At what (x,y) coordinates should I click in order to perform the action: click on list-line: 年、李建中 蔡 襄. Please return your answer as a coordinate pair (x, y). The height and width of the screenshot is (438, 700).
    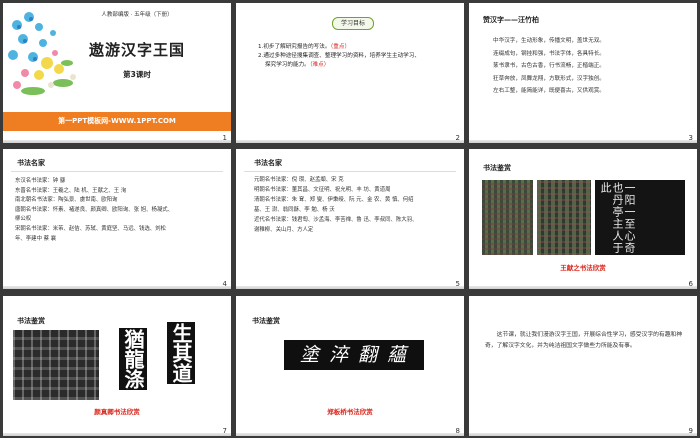
    Looking at the image, I should click on (36, 238).